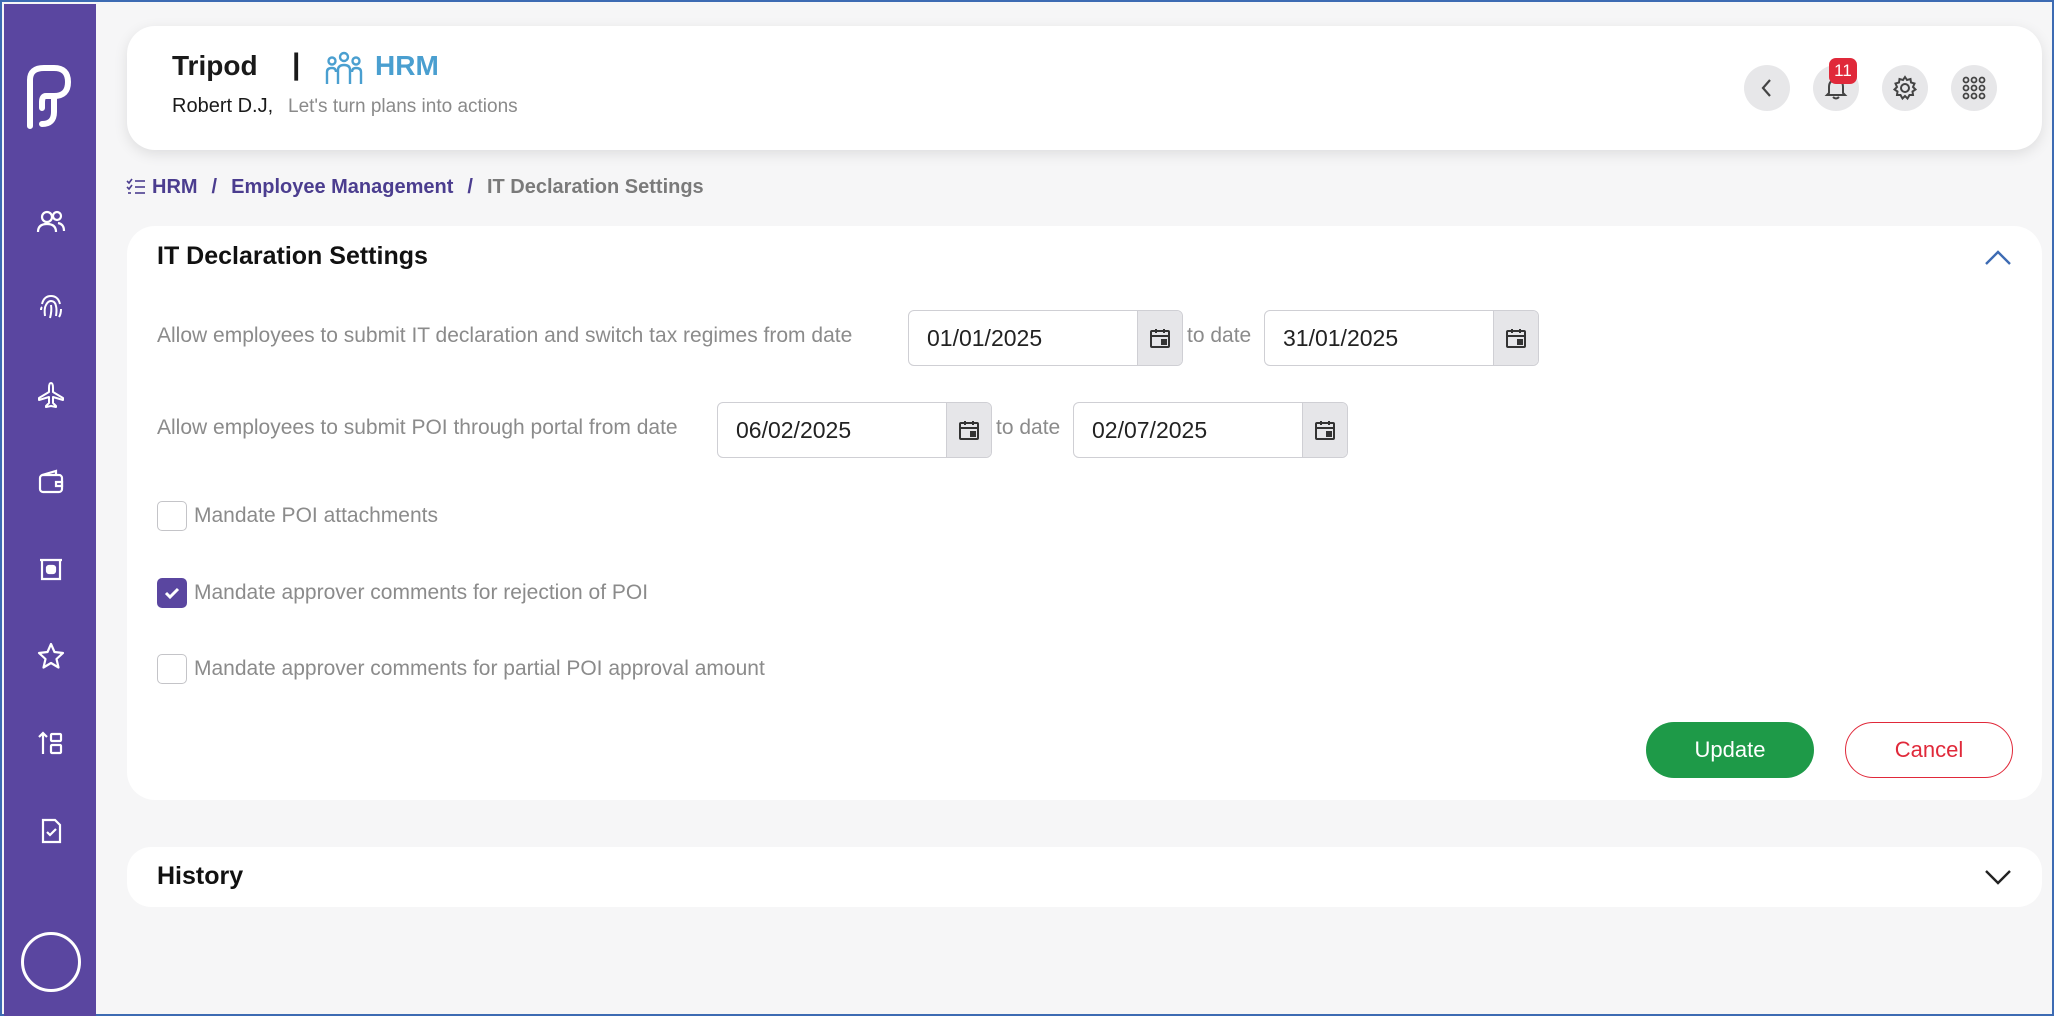  I want to click on poi-from-date, so click(854, 430).